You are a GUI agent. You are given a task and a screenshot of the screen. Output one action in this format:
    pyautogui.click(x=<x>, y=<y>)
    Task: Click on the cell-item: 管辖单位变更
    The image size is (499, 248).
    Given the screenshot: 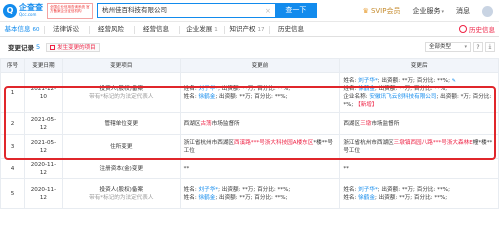 What is the action you would take?
    pyautogui.click(x=121, y=123)
    